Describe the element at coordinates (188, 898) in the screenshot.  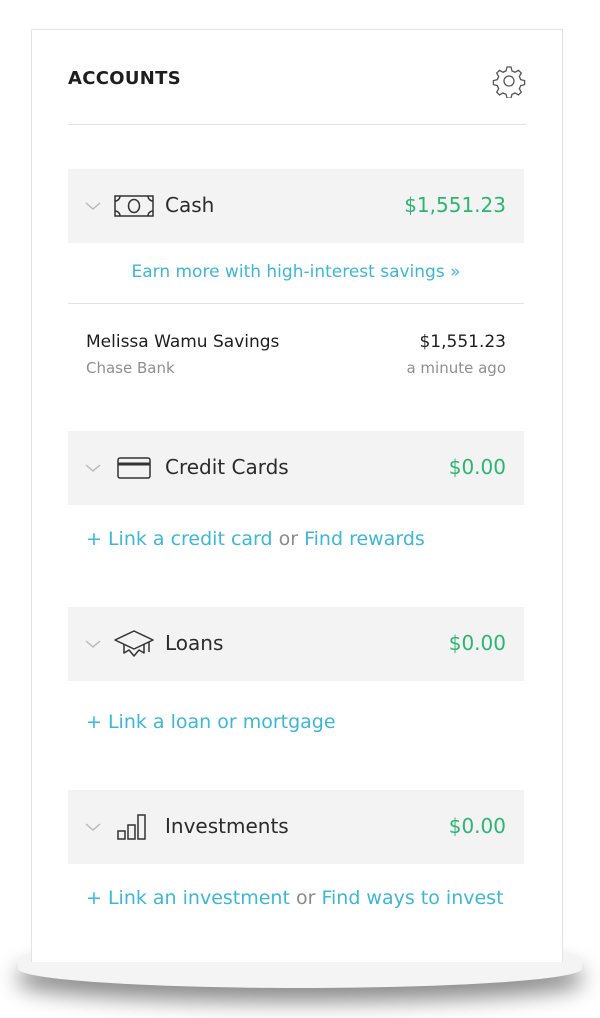
I see `link-investment-link: + Link an investment` at that location.